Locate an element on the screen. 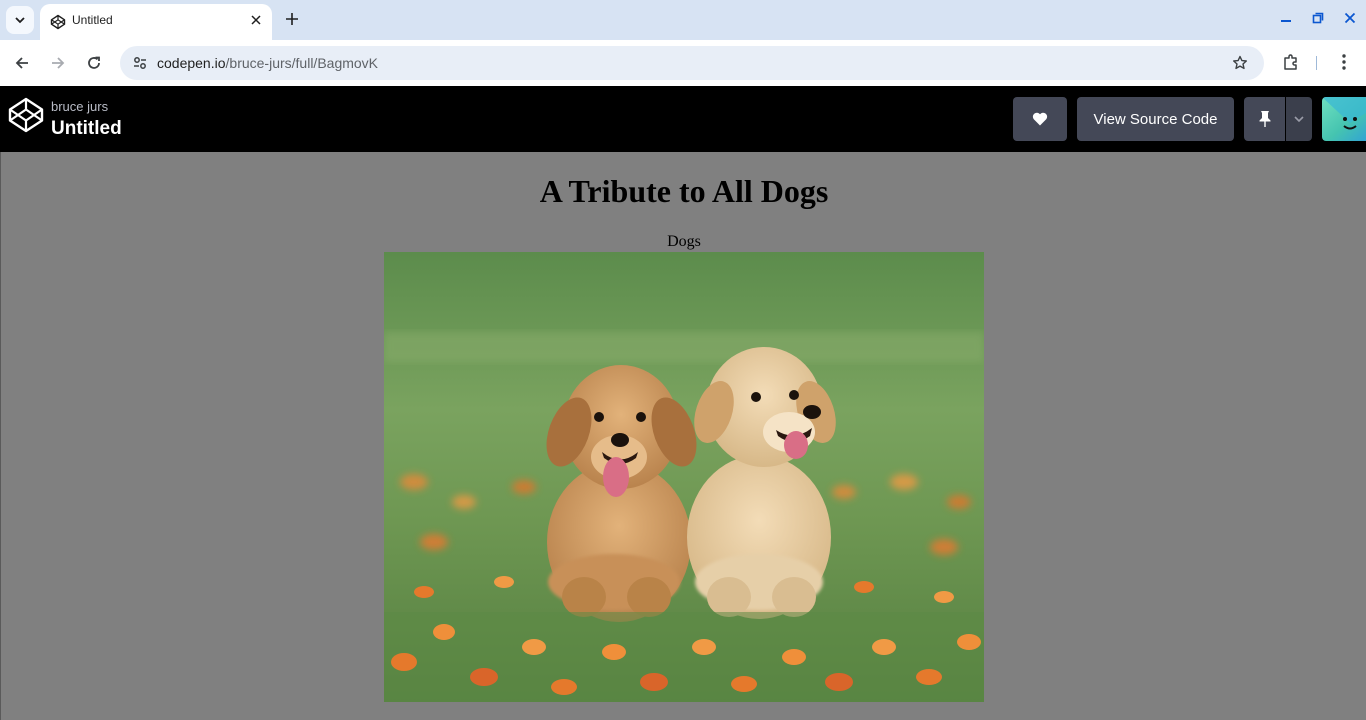  minimize-icon is located at coordinates (1286, 21).